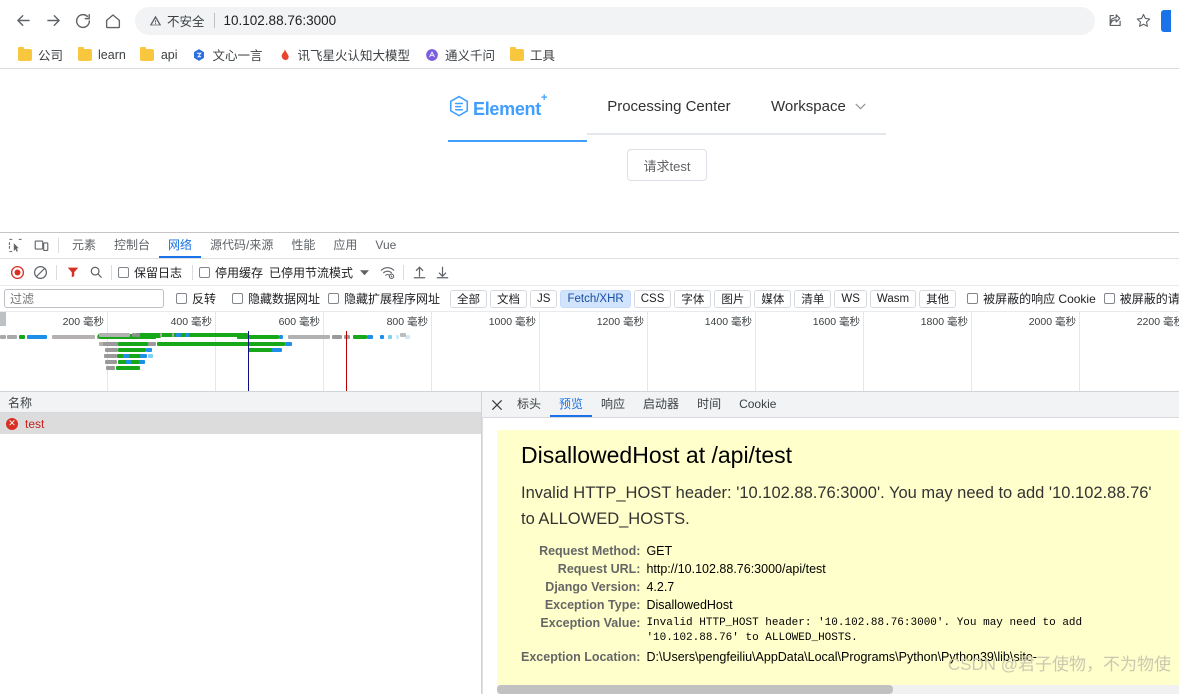  What do you see at coordinates (517, 115) in the screenshot?
I see `element-plus-logo: Element+` at bounding box center [517, 115].